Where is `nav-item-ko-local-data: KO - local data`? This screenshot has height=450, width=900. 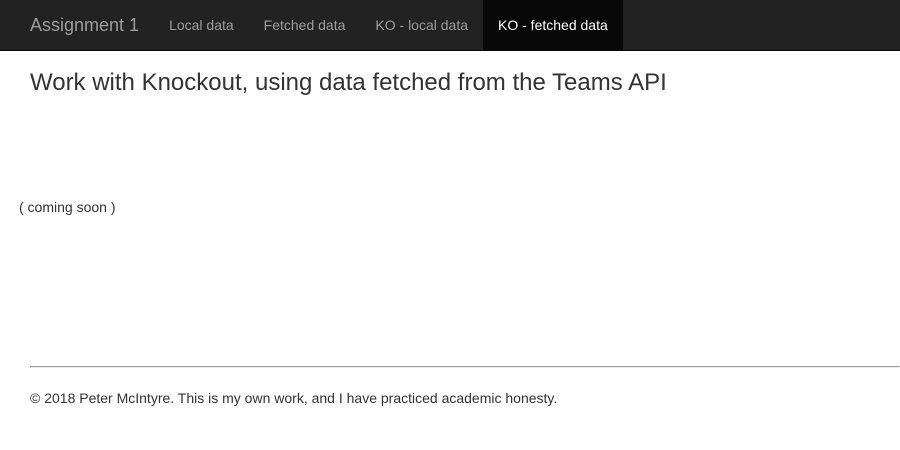
nav-item-ko-local-data: KO - local data is located at coordinates (421, 25).